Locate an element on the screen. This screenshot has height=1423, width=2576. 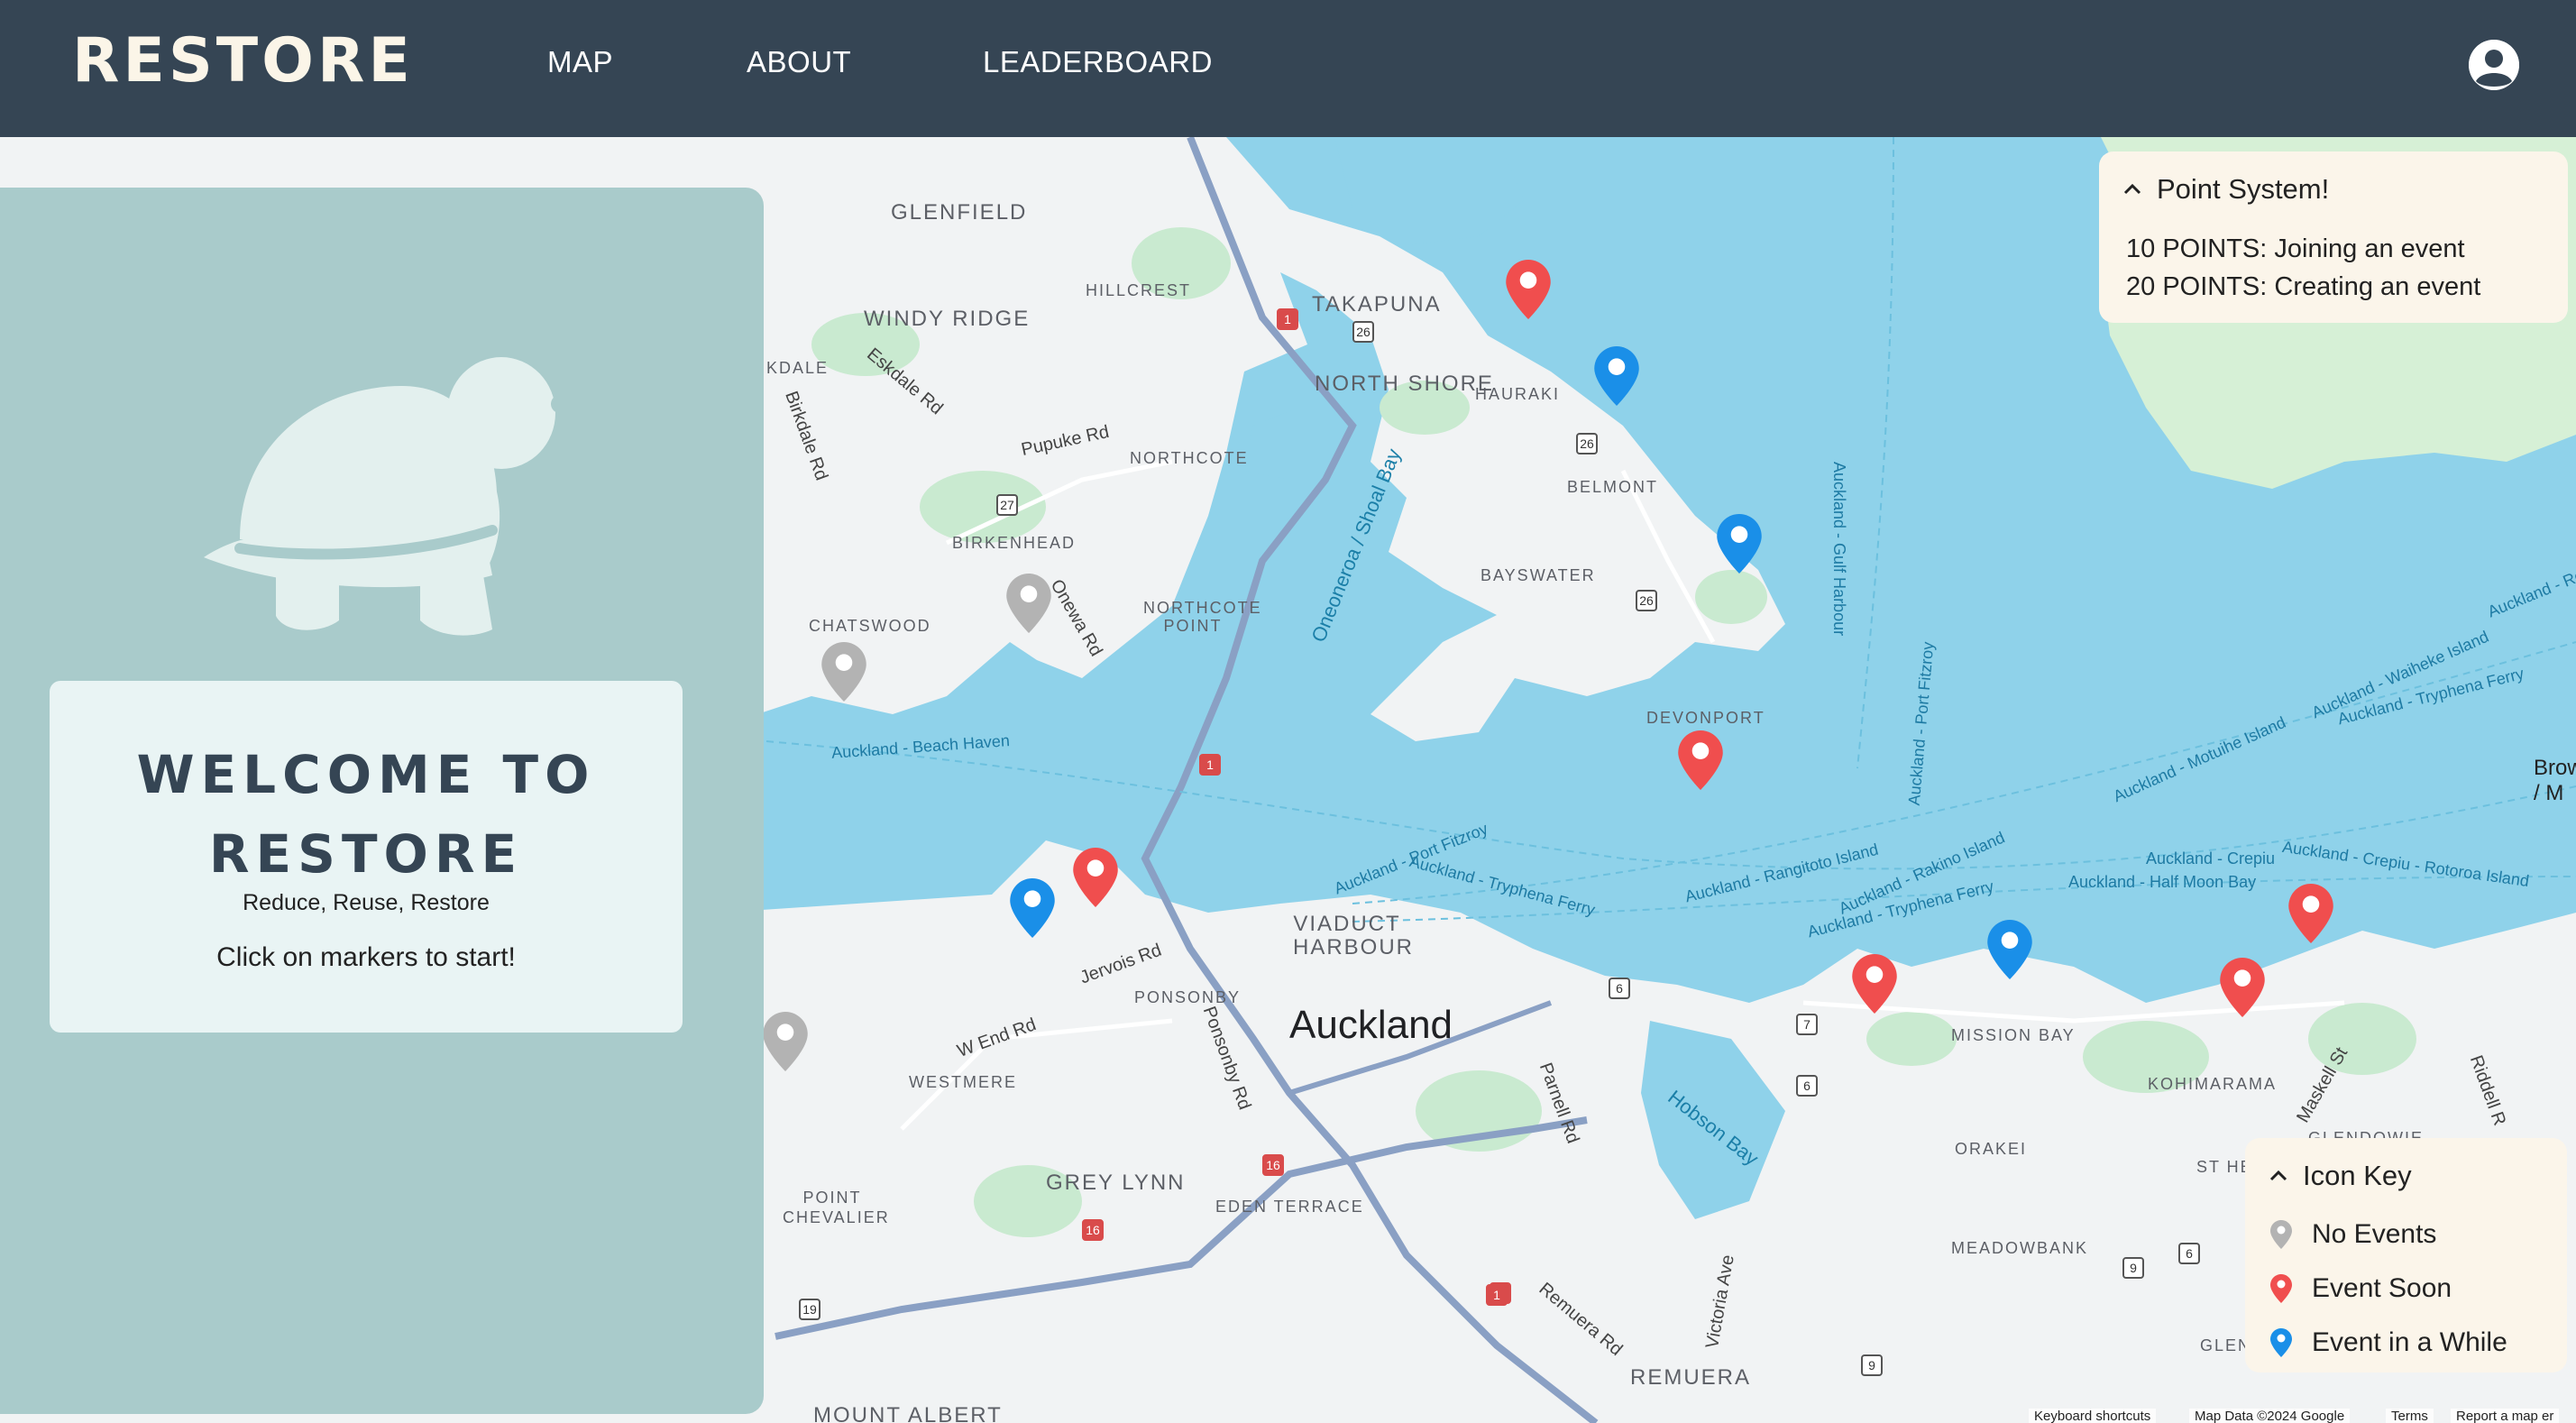
place-label: Brow / M is located at coordinates (2555, 780).